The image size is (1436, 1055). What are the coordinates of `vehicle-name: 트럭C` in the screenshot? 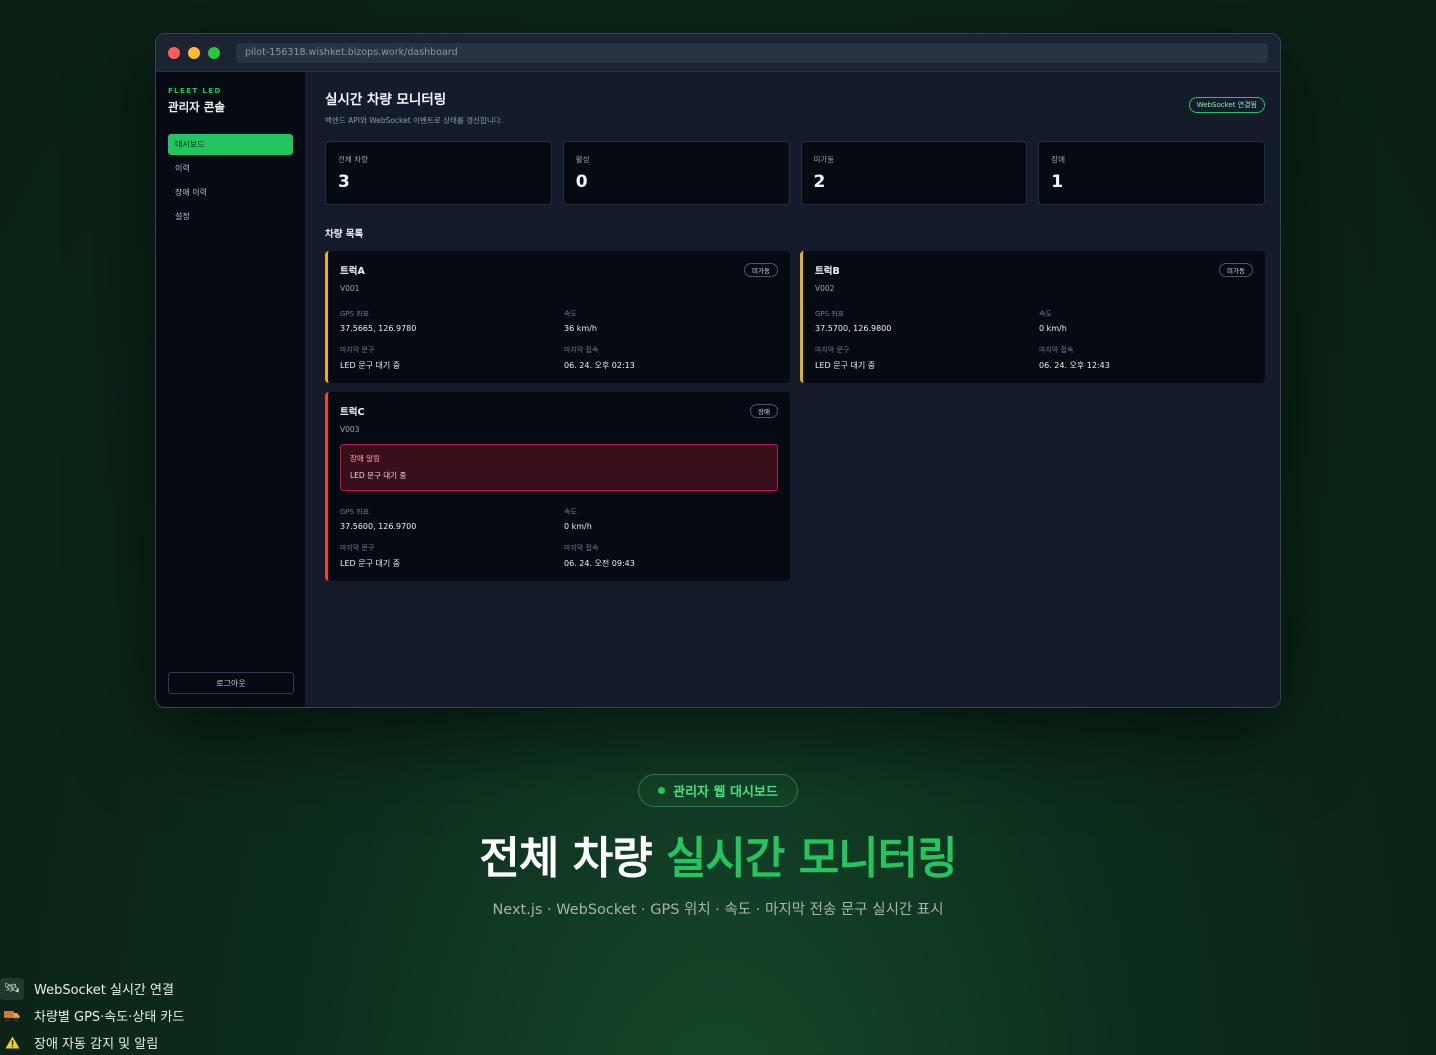 It's located at (352, 412).